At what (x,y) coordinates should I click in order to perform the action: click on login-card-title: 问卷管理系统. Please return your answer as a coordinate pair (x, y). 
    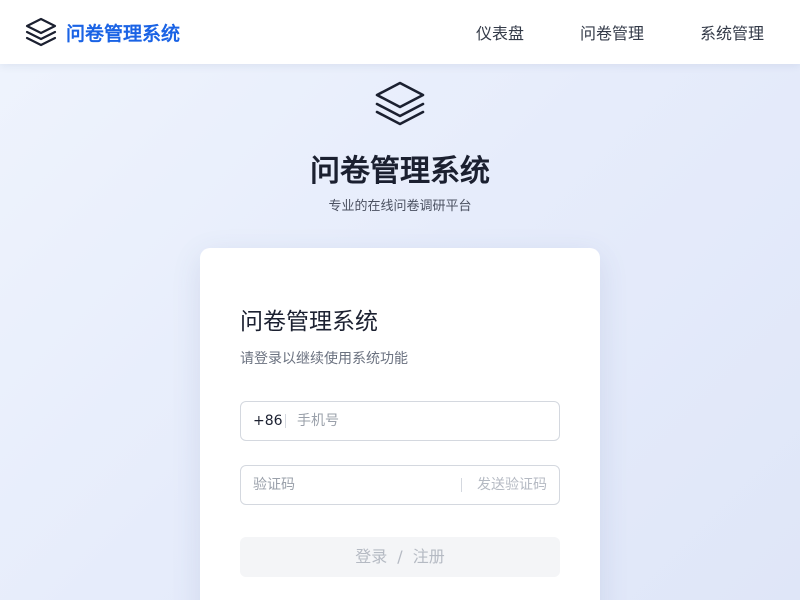
    Looking at the image, I should click on (309, 322).